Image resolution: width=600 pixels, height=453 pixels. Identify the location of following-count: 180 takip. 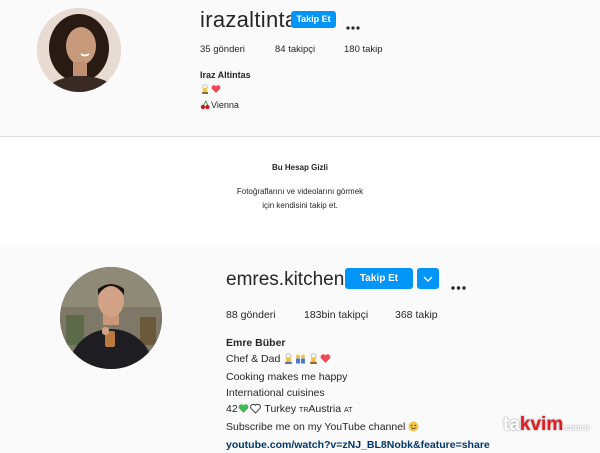
(363, 49).